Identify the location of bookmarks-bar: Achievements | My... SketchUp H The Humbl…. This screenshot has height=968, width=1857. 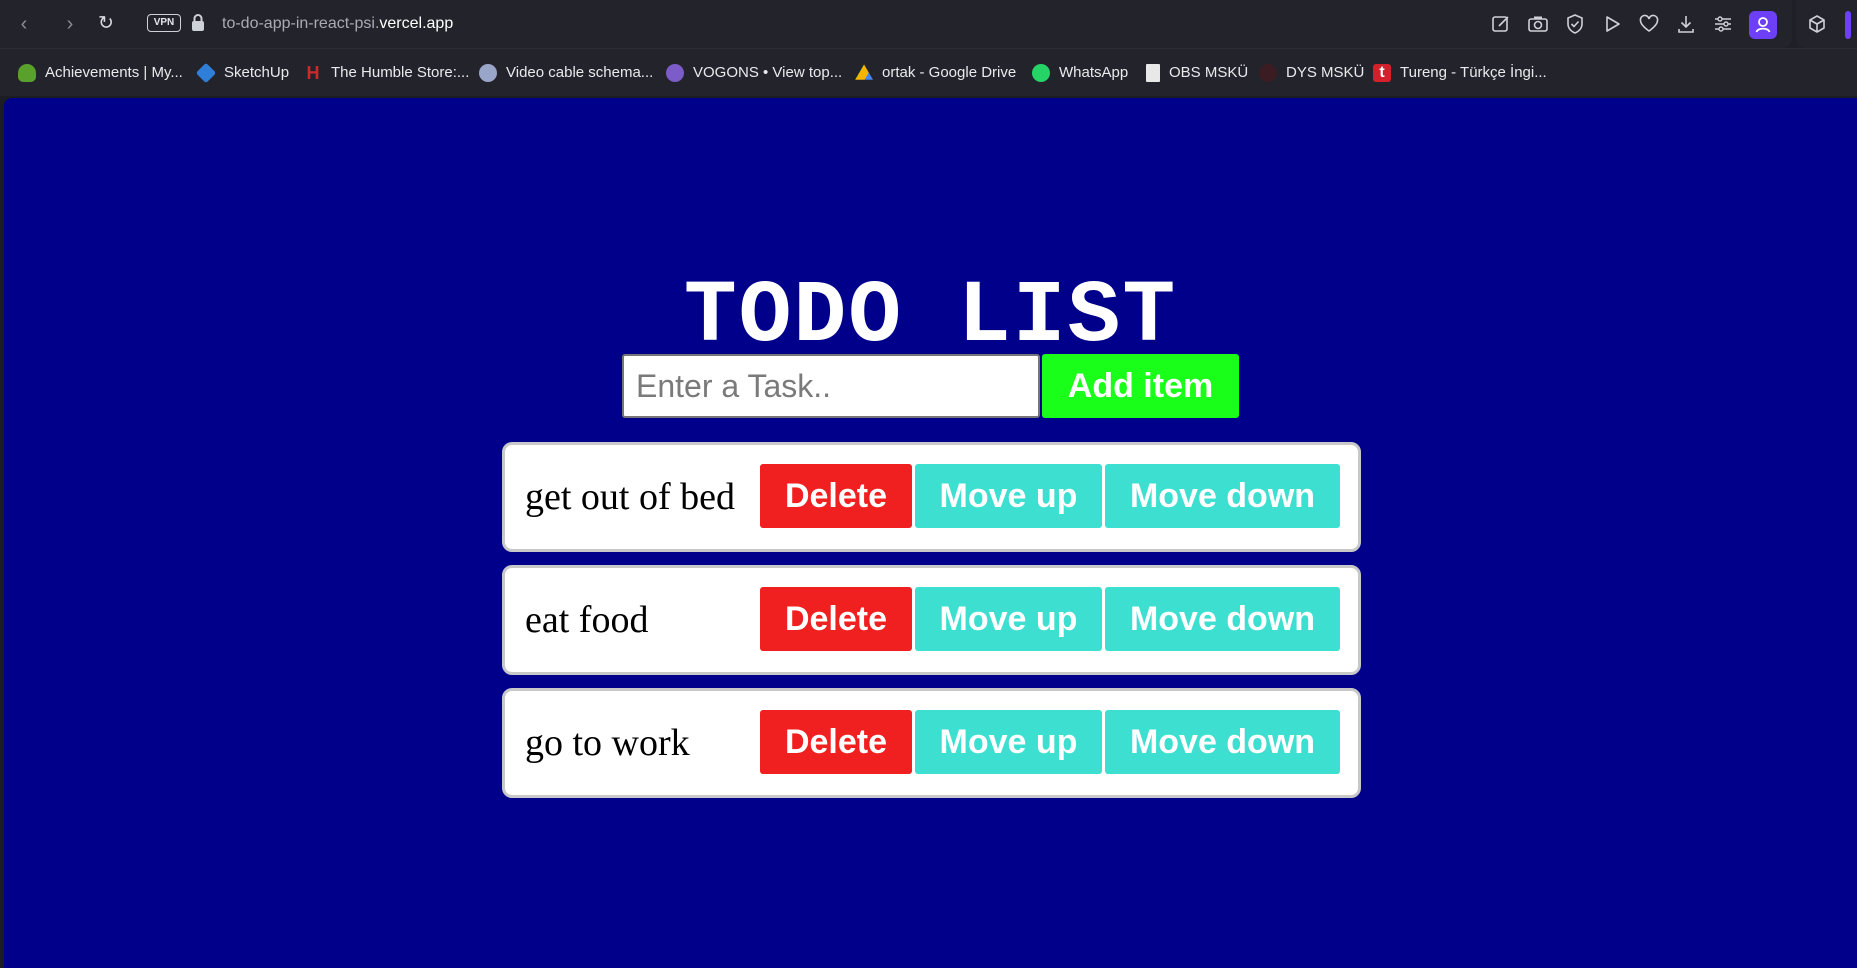
(928, 72).